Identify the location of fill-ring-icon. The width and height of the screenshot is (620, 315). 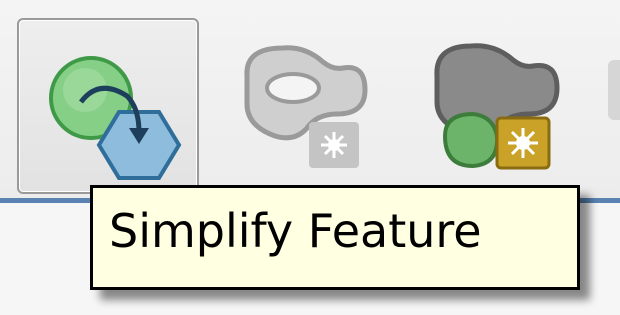
(497, 106).